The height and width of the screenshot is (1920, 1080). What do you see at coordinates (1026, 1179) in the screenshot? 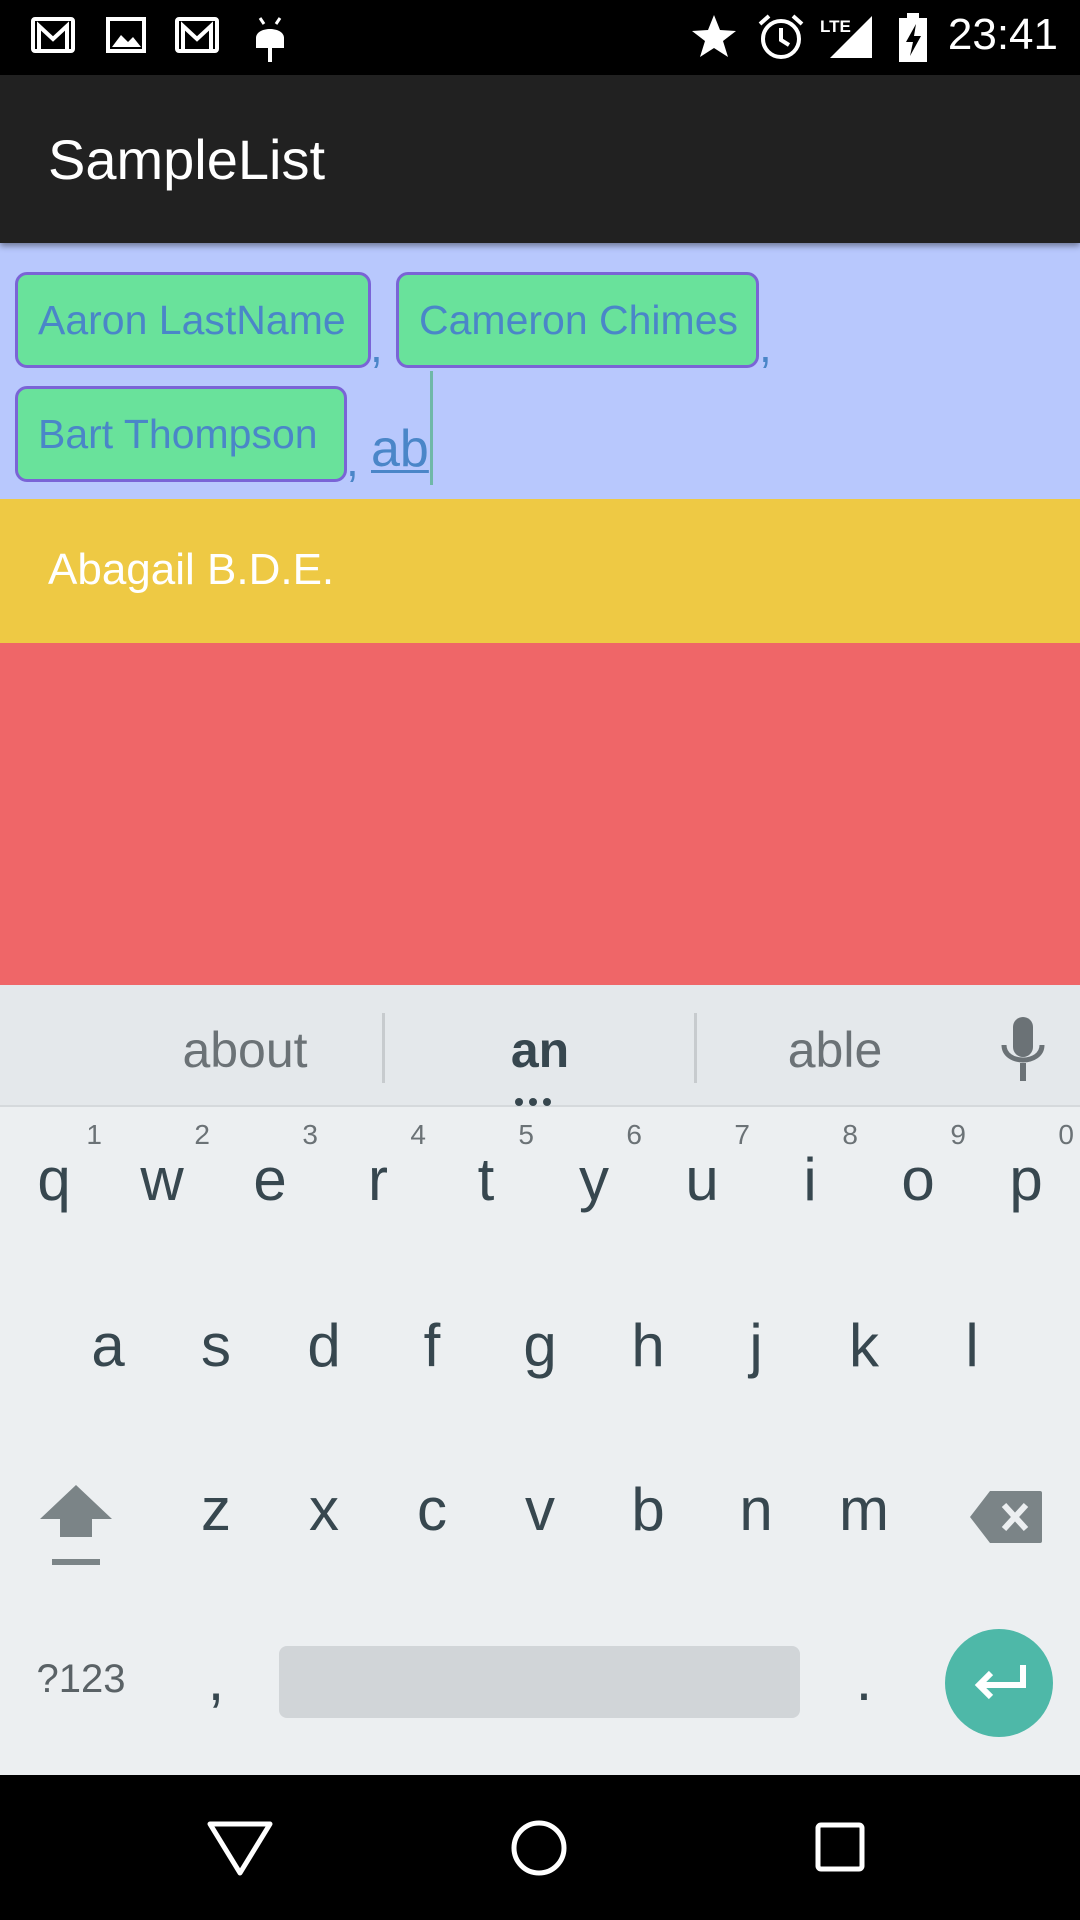
I see `key-label: p` at bounding box center [1026, 1179].